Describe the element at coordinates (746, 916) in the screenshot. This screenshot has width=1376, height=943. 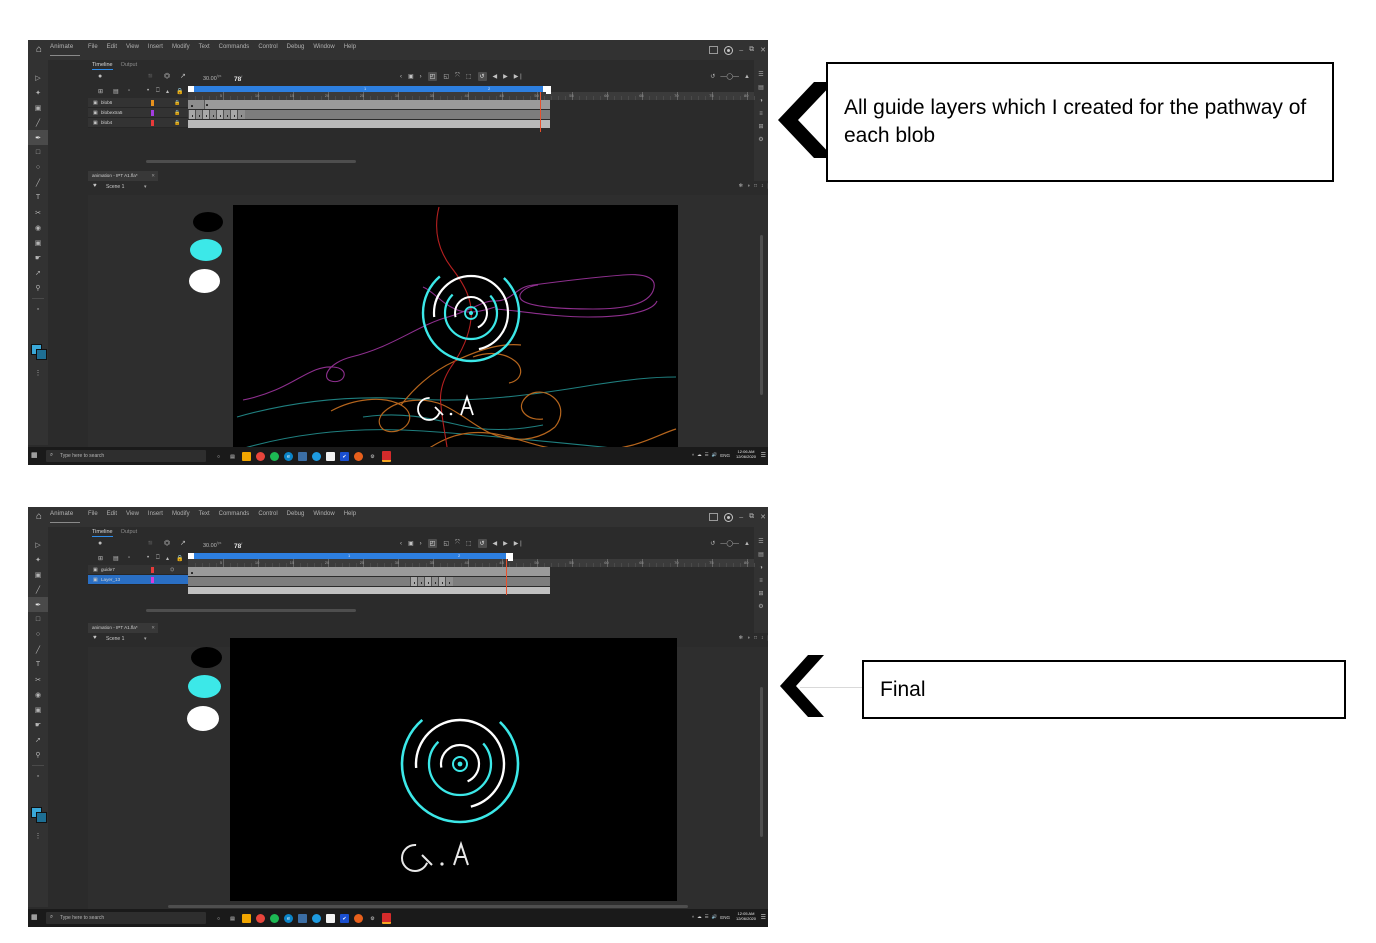
I see `taskbar-clock: 12:05 AM 12/06/2020` at that location.